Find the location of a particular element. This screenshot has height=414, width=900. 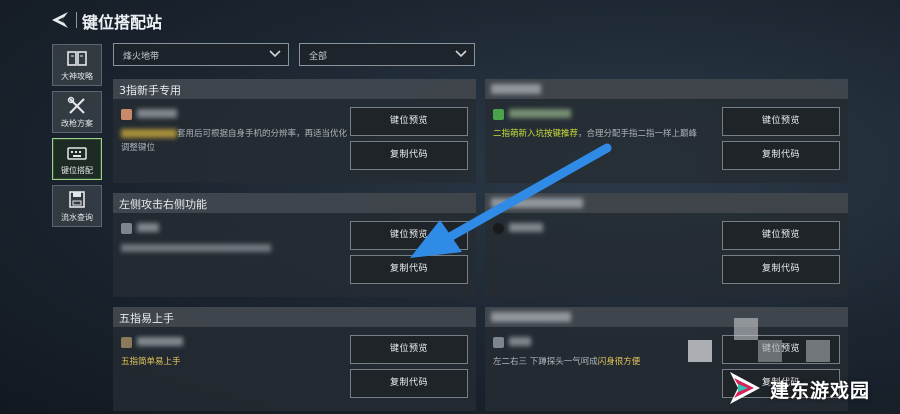

sidebar-item-guides: 大神攻略 is located at coordinates (77, 65).